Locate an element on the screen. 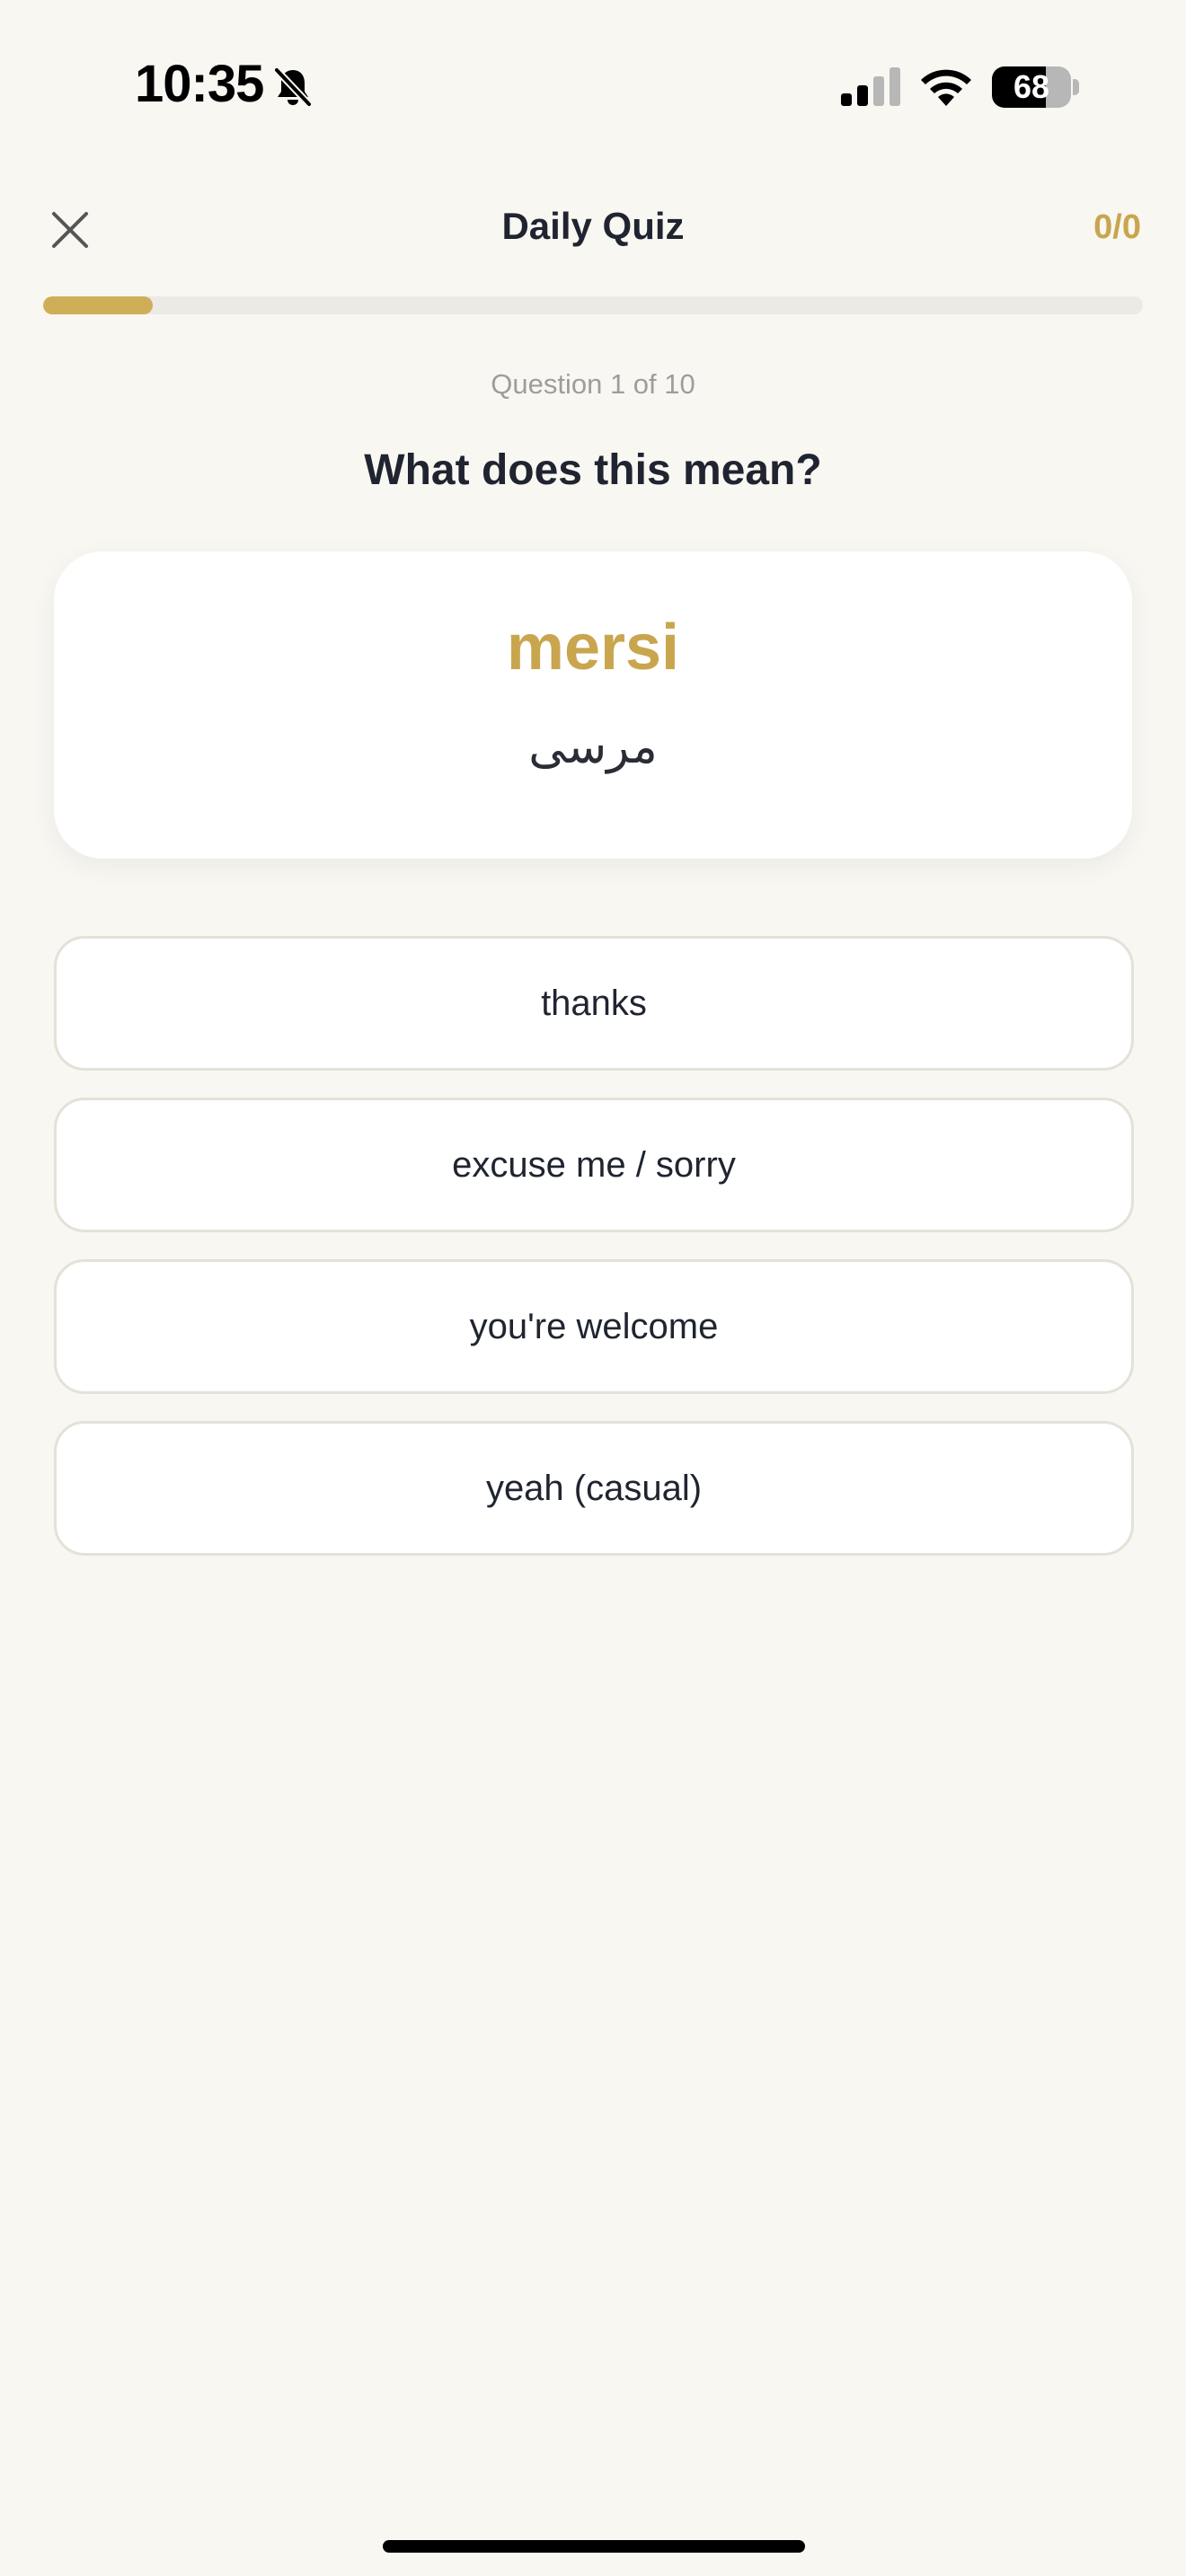 Image resolution: width=1186 pixels, height=2576 pixels. word-card: mersi مرسی is located at coordinates (593, 705).